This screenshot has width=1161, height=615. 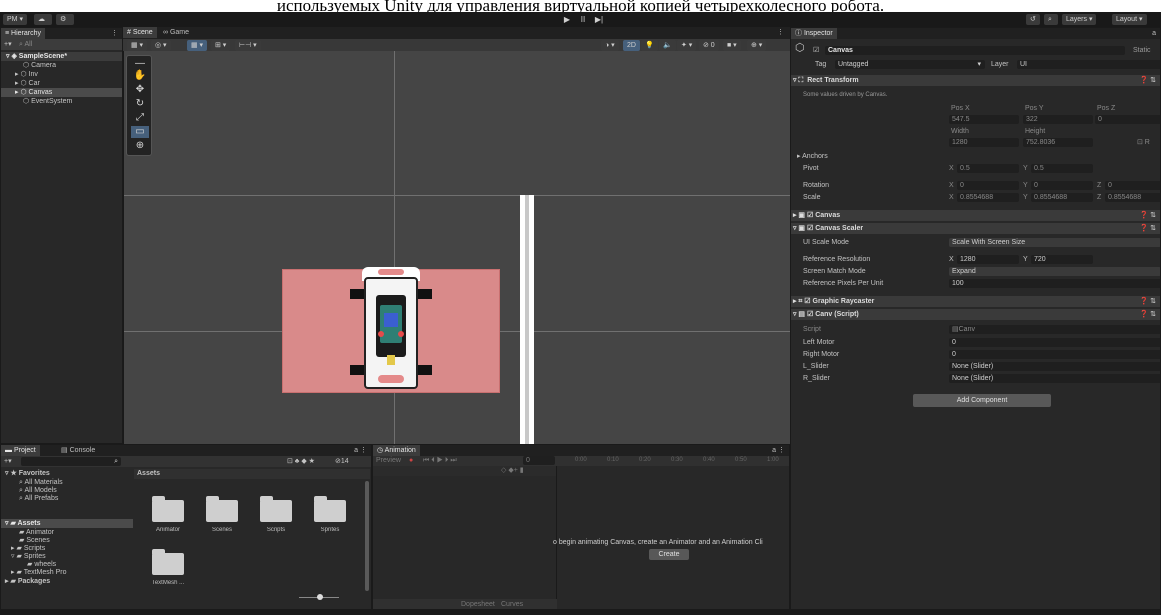 What do you see at coordinates (1062, 185) in the screenshot?
I see `rotation-y-field: 0` at bounding box center [1062, 185].